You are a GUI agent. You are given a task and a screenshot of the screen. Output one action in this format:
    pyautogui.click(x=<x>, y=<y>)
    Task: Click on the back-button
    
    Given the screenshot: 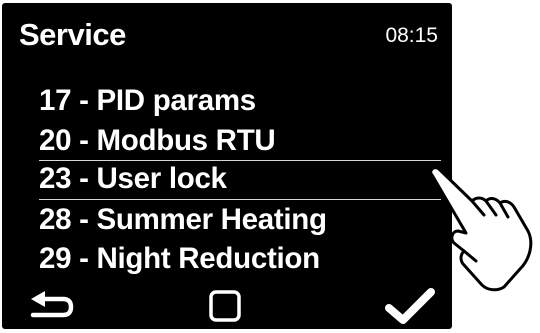 What is the action you would take?
    pyautogui.click(x=51, y=306)
    